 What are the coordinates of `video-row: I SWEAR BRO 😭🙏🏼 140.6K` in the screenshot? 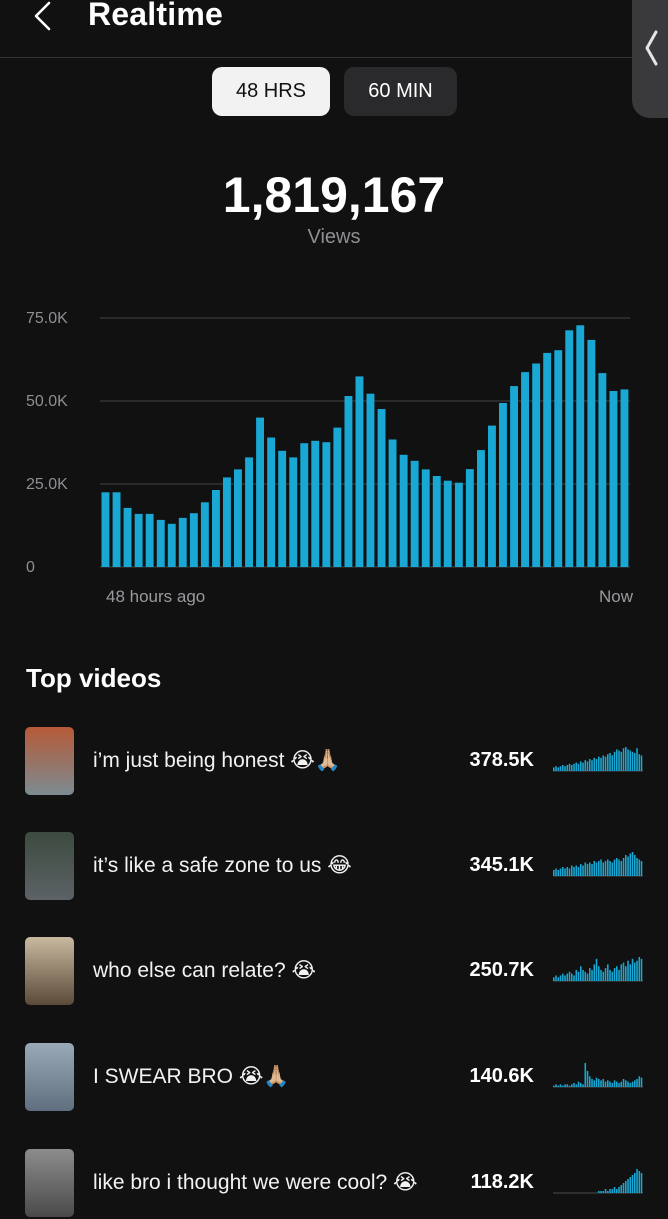 It's located at (334, 1078).